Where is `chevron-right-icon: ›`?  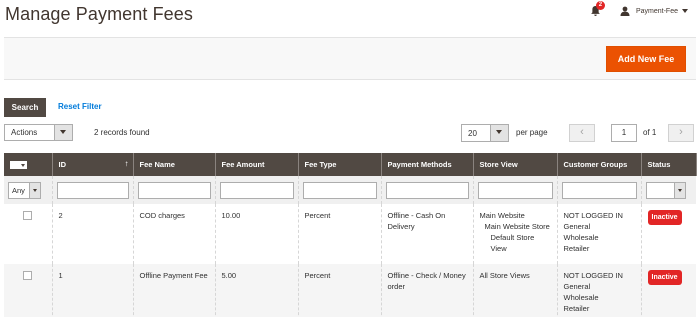
chevron-right-icon: › is located at coordinates (681, 132).